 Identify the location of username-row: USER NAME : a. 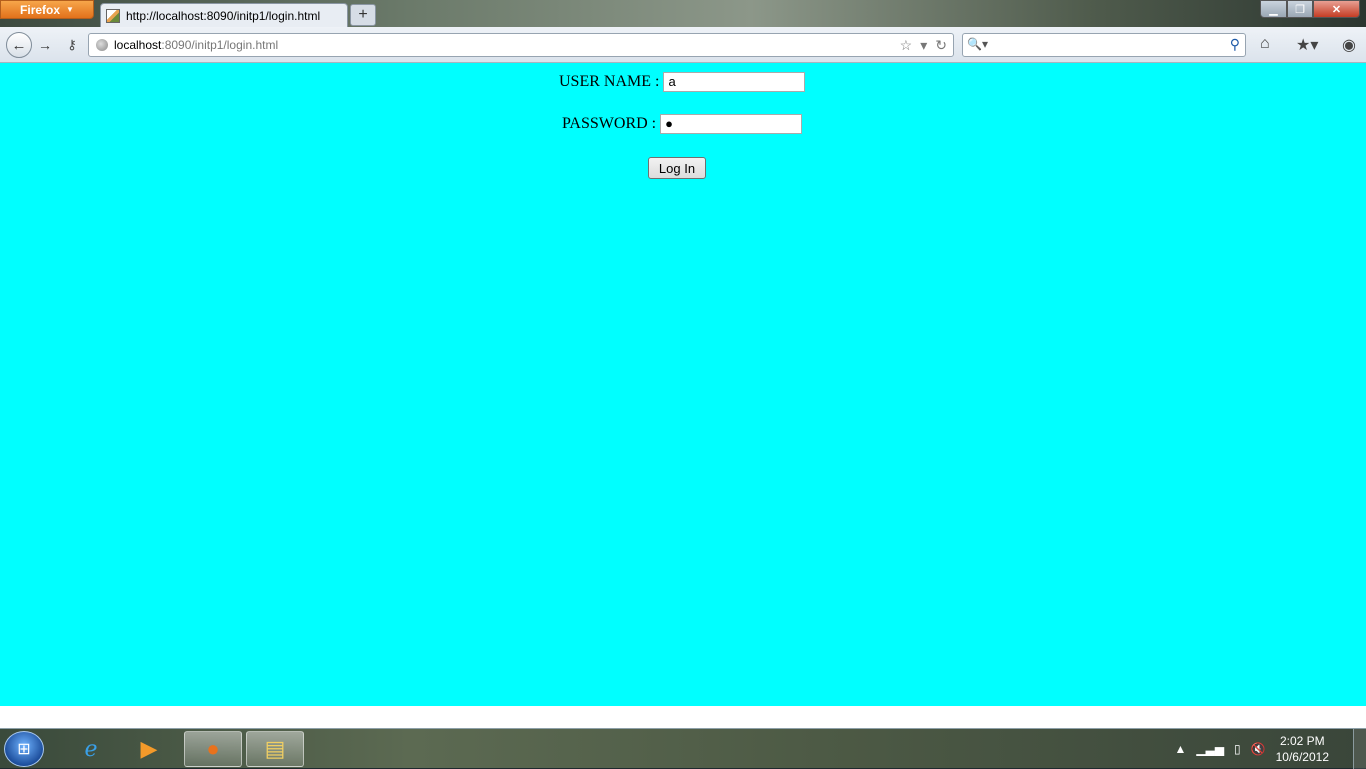
(682, 82).